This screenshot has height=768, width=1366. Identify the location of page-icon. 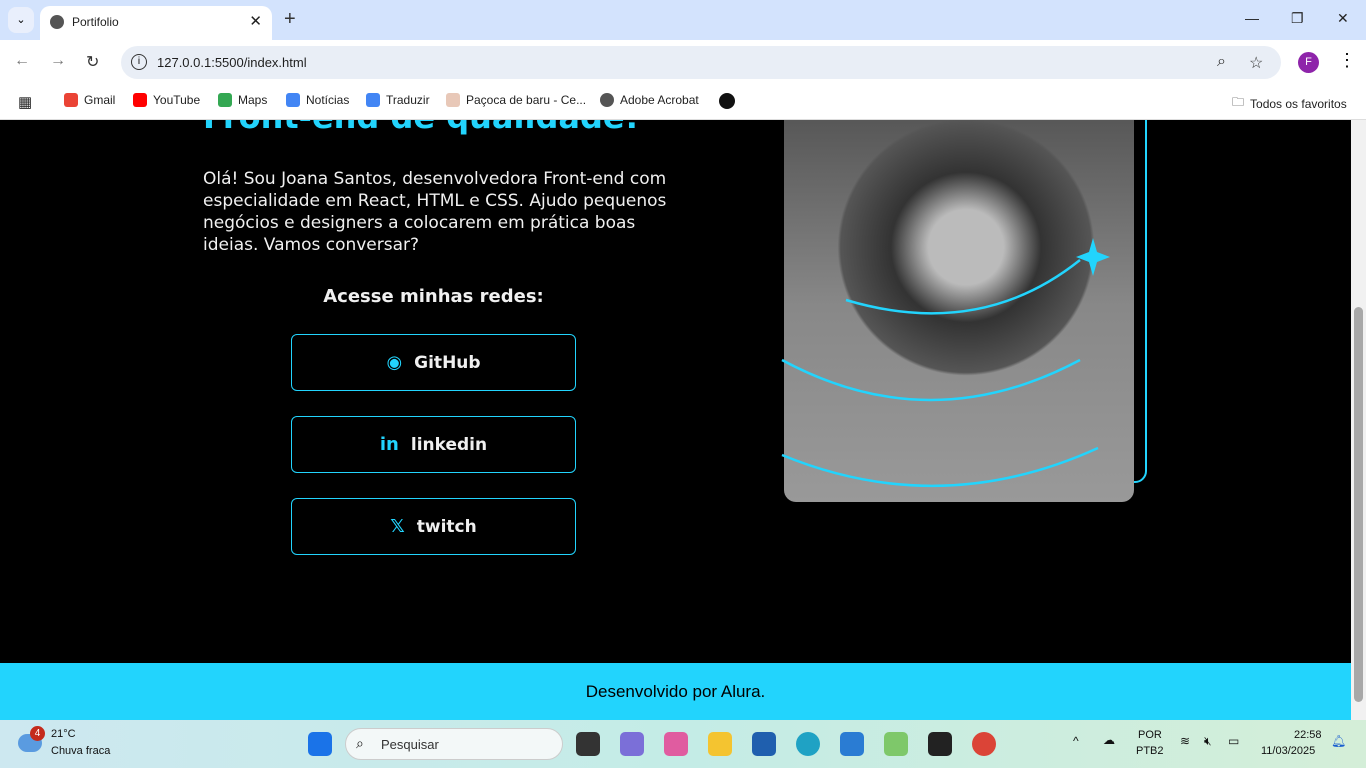
(453, 100).